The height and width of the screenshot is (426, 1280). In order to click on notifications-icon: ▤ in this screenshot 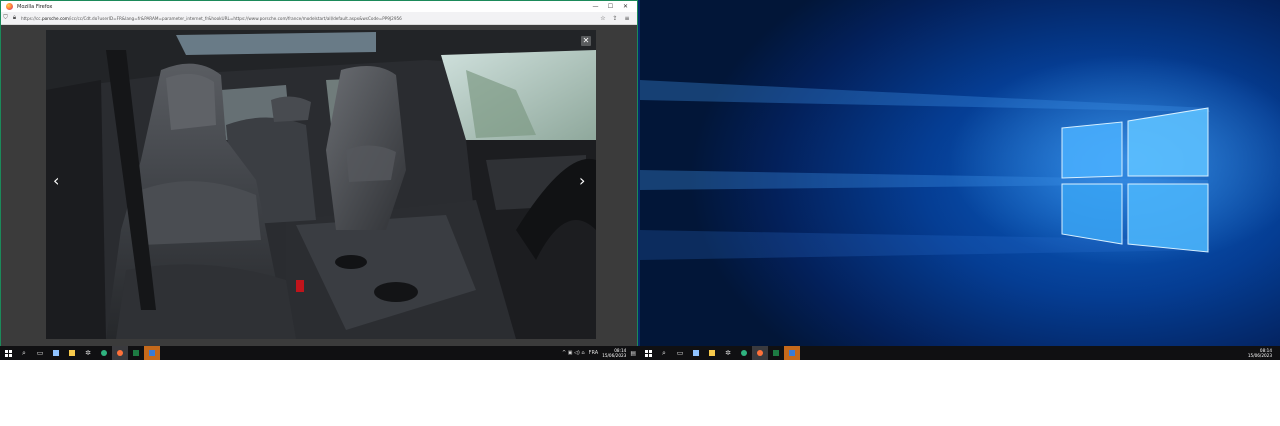, I will do `click(633, 353)`.